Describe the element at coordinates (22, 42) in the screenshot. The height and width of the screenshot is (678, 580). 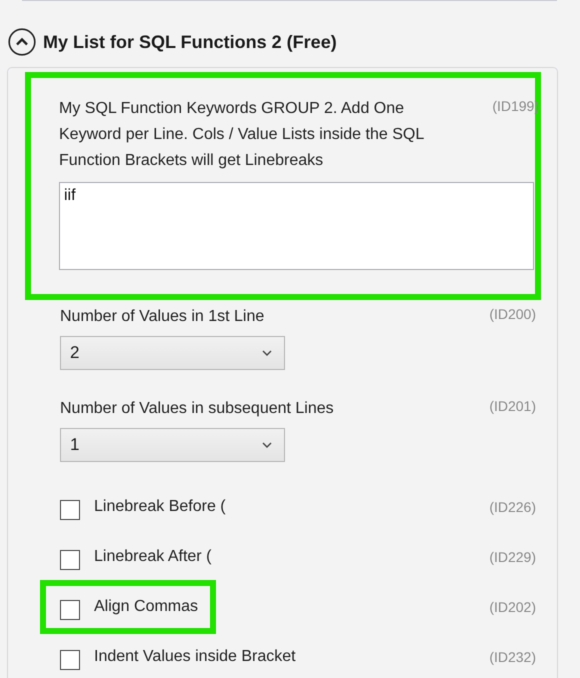
I see `collapse-icon` at that location.